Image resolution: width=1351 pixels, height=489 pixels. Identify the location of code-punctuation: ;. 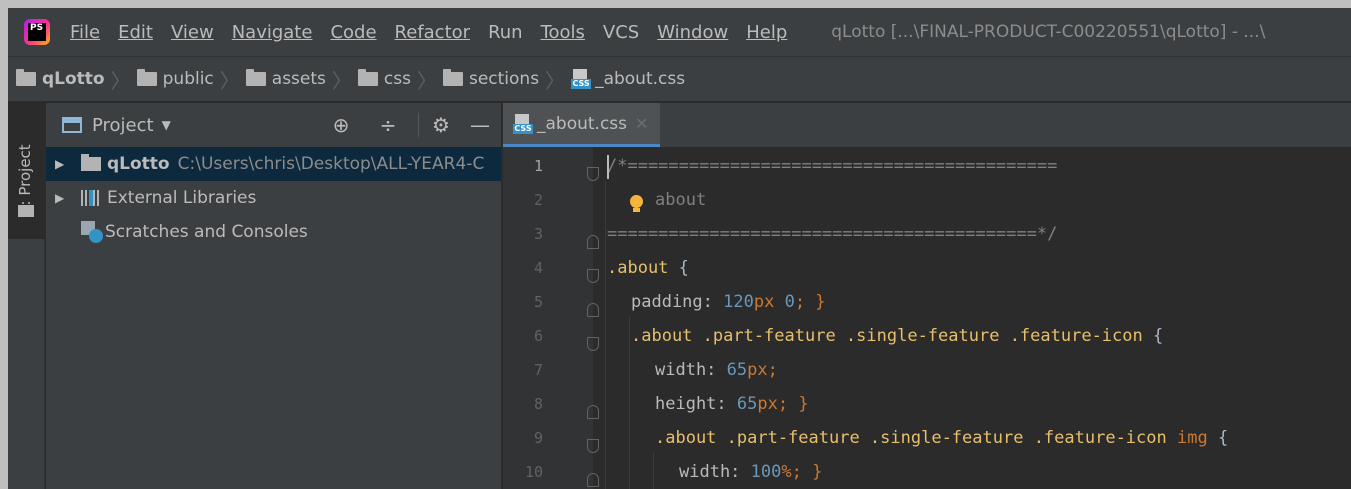
(772, 370).